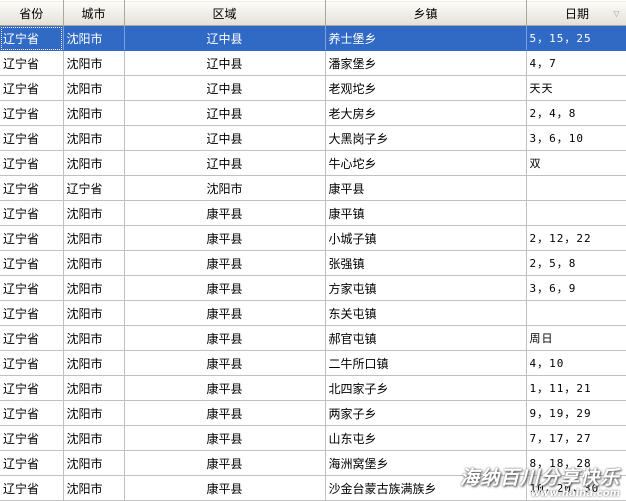 Image resolution: width=626 pixels, height=501 pixels. I want to click on cell-town: 方家屯镇, so click(426, 288).